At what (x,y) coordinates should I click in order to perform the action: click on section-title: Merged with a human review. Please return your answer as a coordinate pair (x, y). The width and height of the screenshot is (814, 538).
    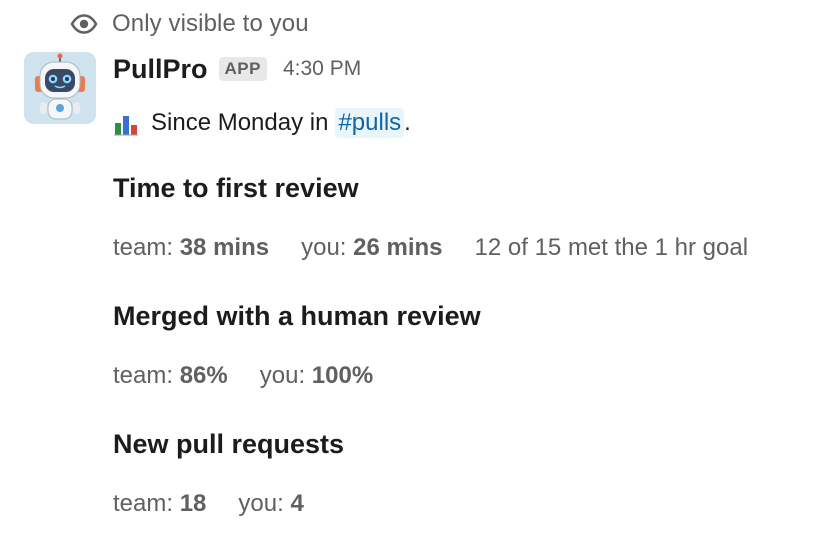
    Looking at the image, I should click on (297, 316).